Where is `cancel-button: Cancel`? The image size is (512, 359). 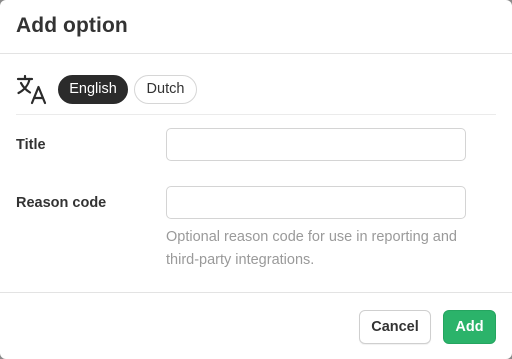 cancel-button: Cancel is located at coordinates (395, 327).